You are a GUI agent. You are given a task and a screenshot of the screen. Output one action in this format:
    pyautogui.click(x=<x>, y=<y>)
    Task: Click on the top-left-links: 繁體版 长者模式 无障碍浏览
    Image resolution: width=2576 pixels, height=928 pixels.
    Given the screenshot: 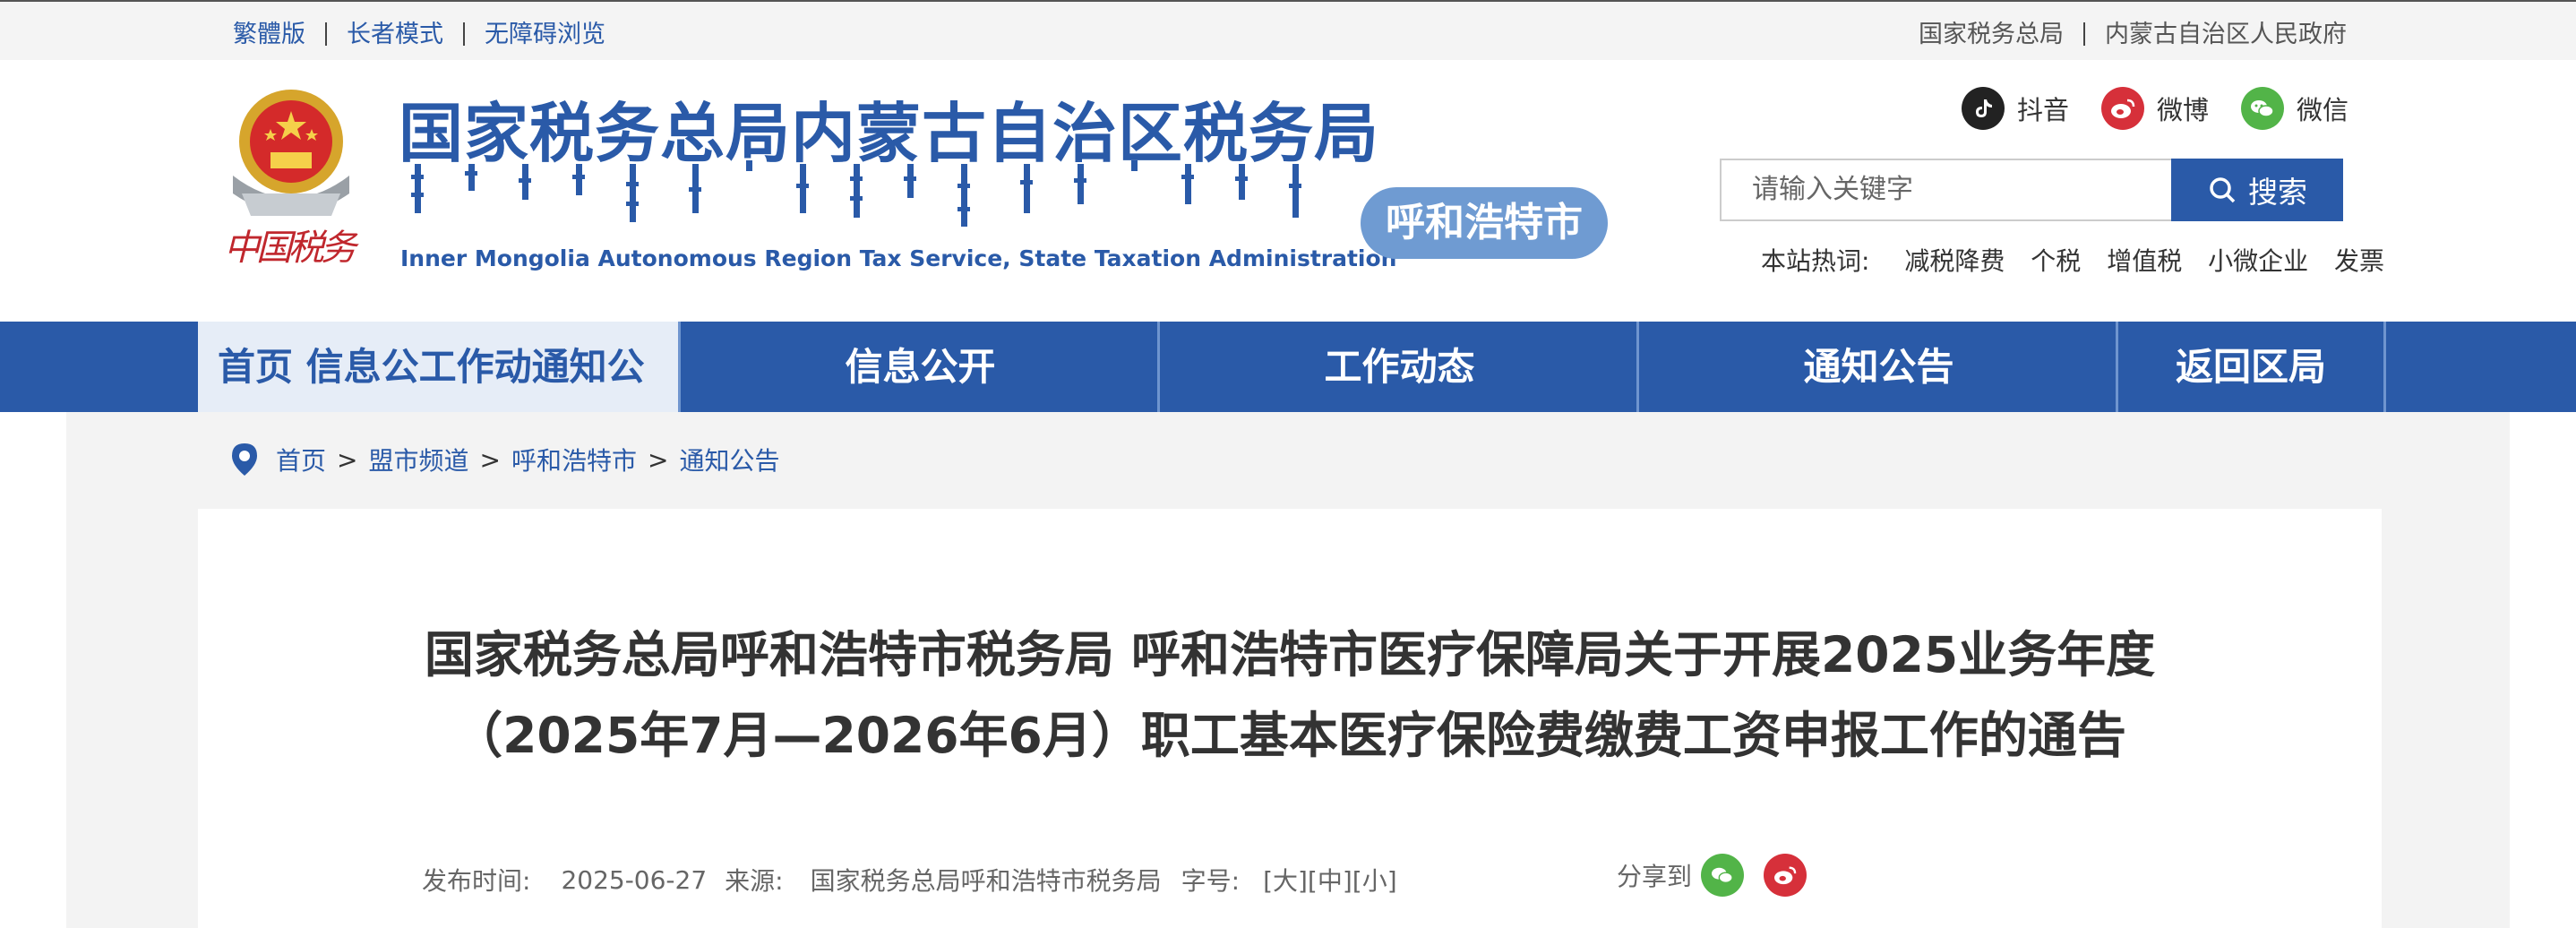 What is the action you would take?
    pyautogui.click(x=419, y=31)
    